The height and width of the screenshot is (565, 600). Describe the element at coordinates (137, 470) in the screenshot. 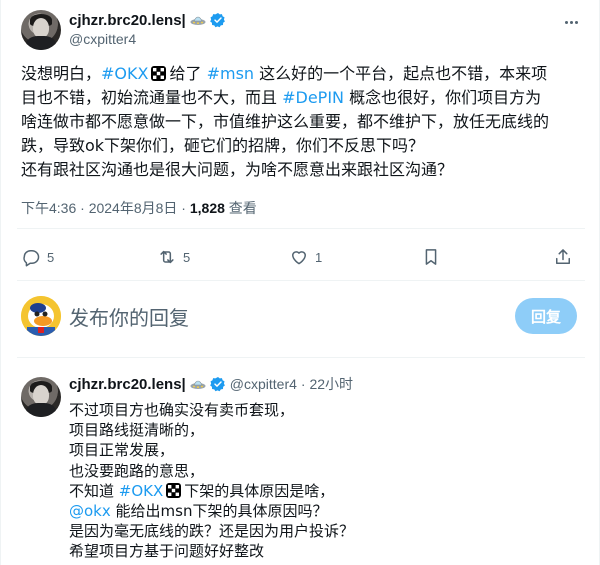

I see `reply-line: 也没要跑路的意思，` at that location.